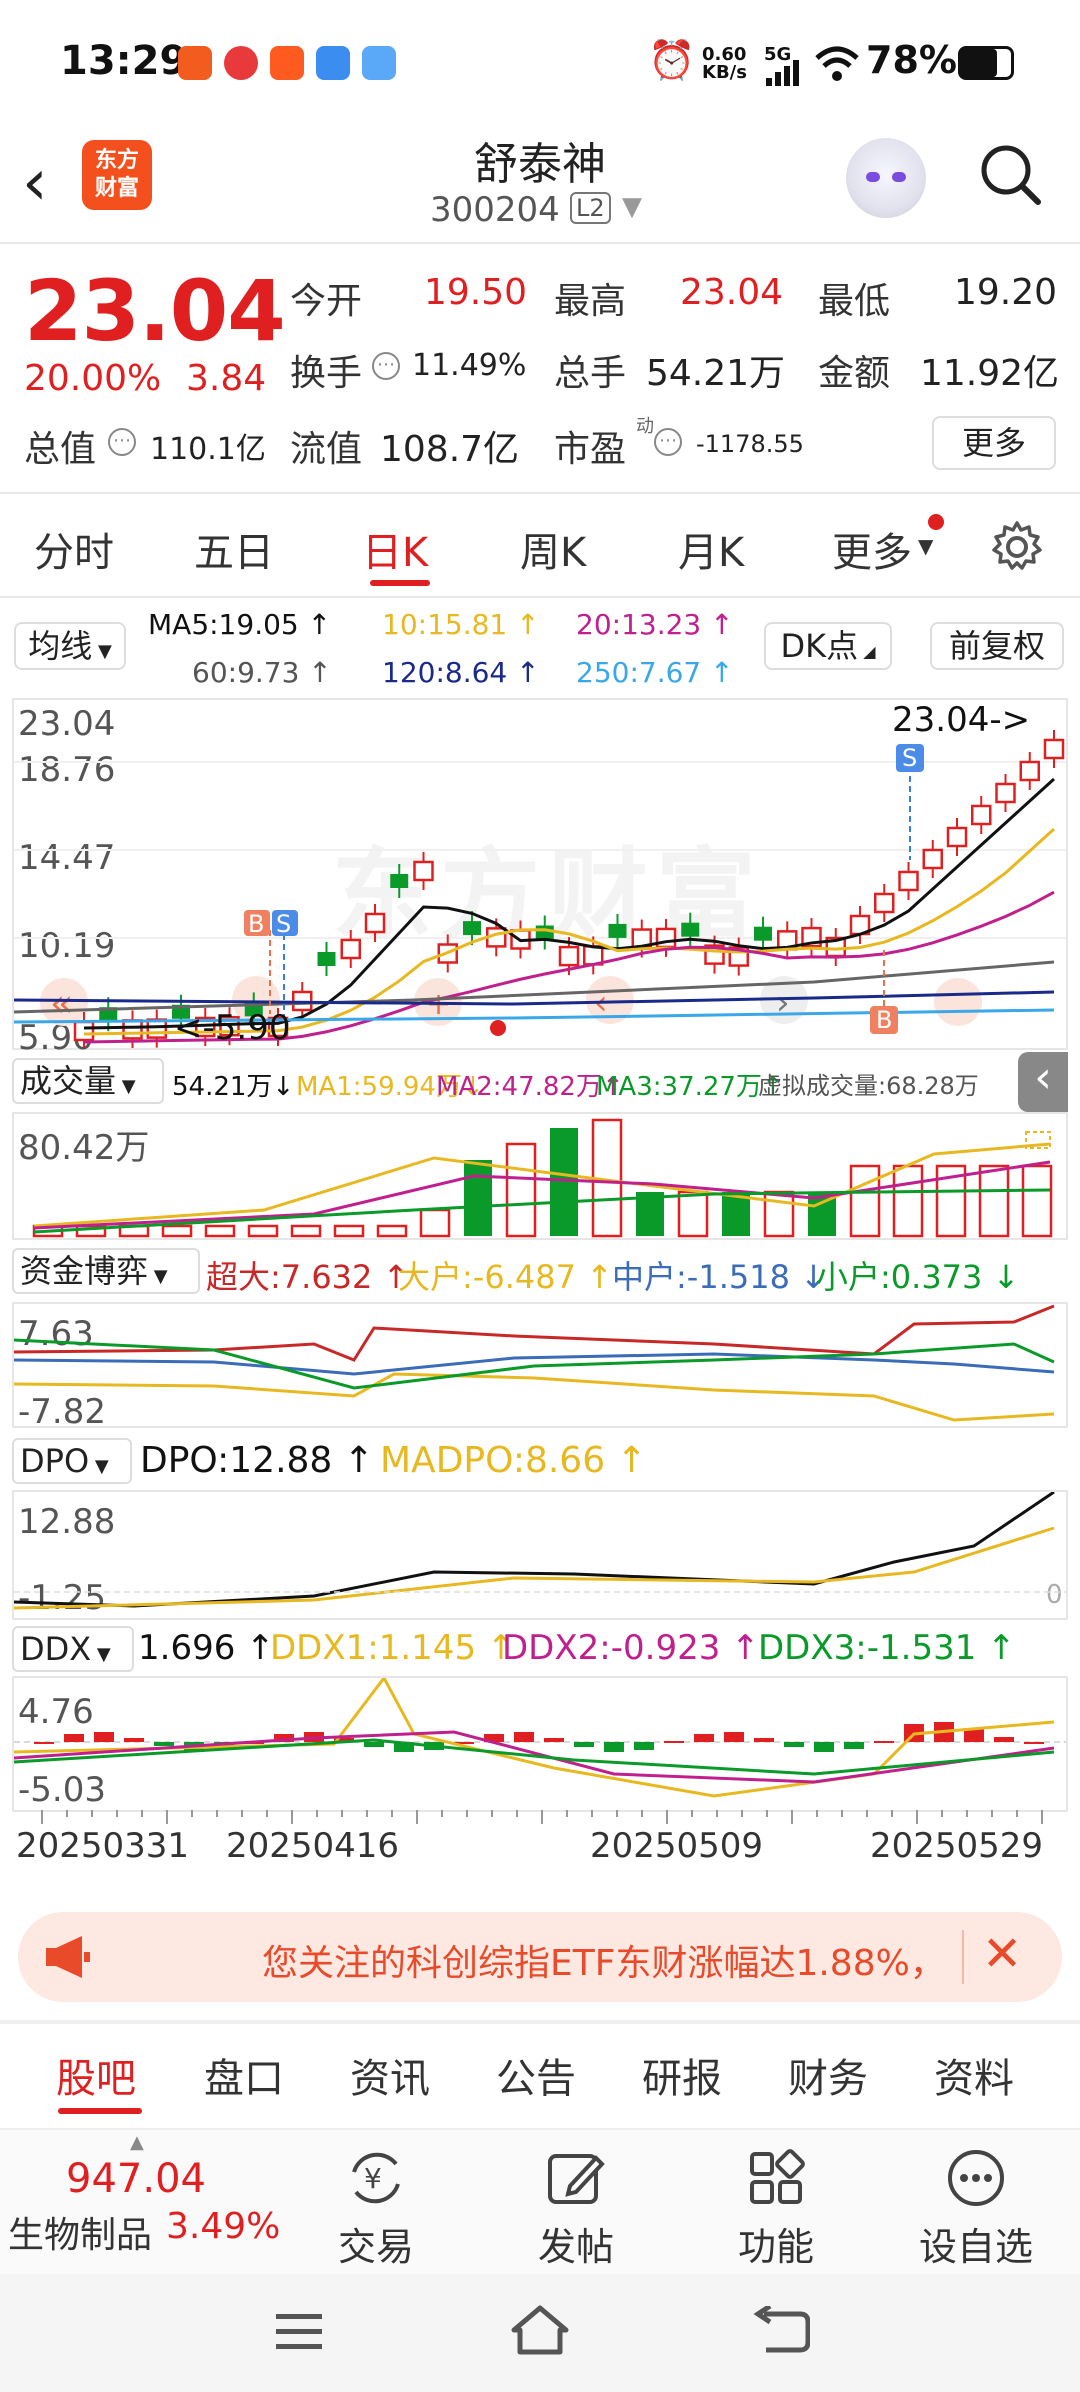  I want to click on trade-icon: ¥, so click(376, 2178).